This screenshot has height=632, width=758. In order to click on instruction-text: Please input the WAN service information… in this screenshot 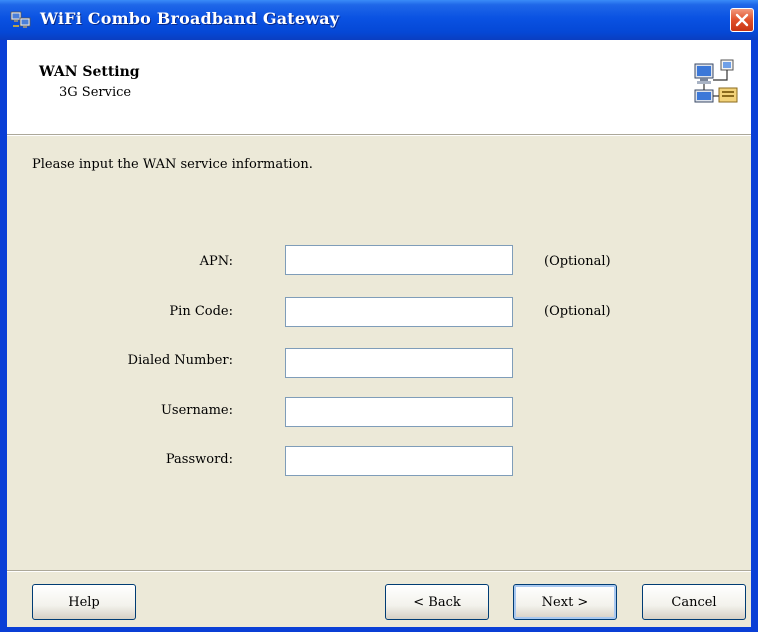, I will do `click(172, 164)`.